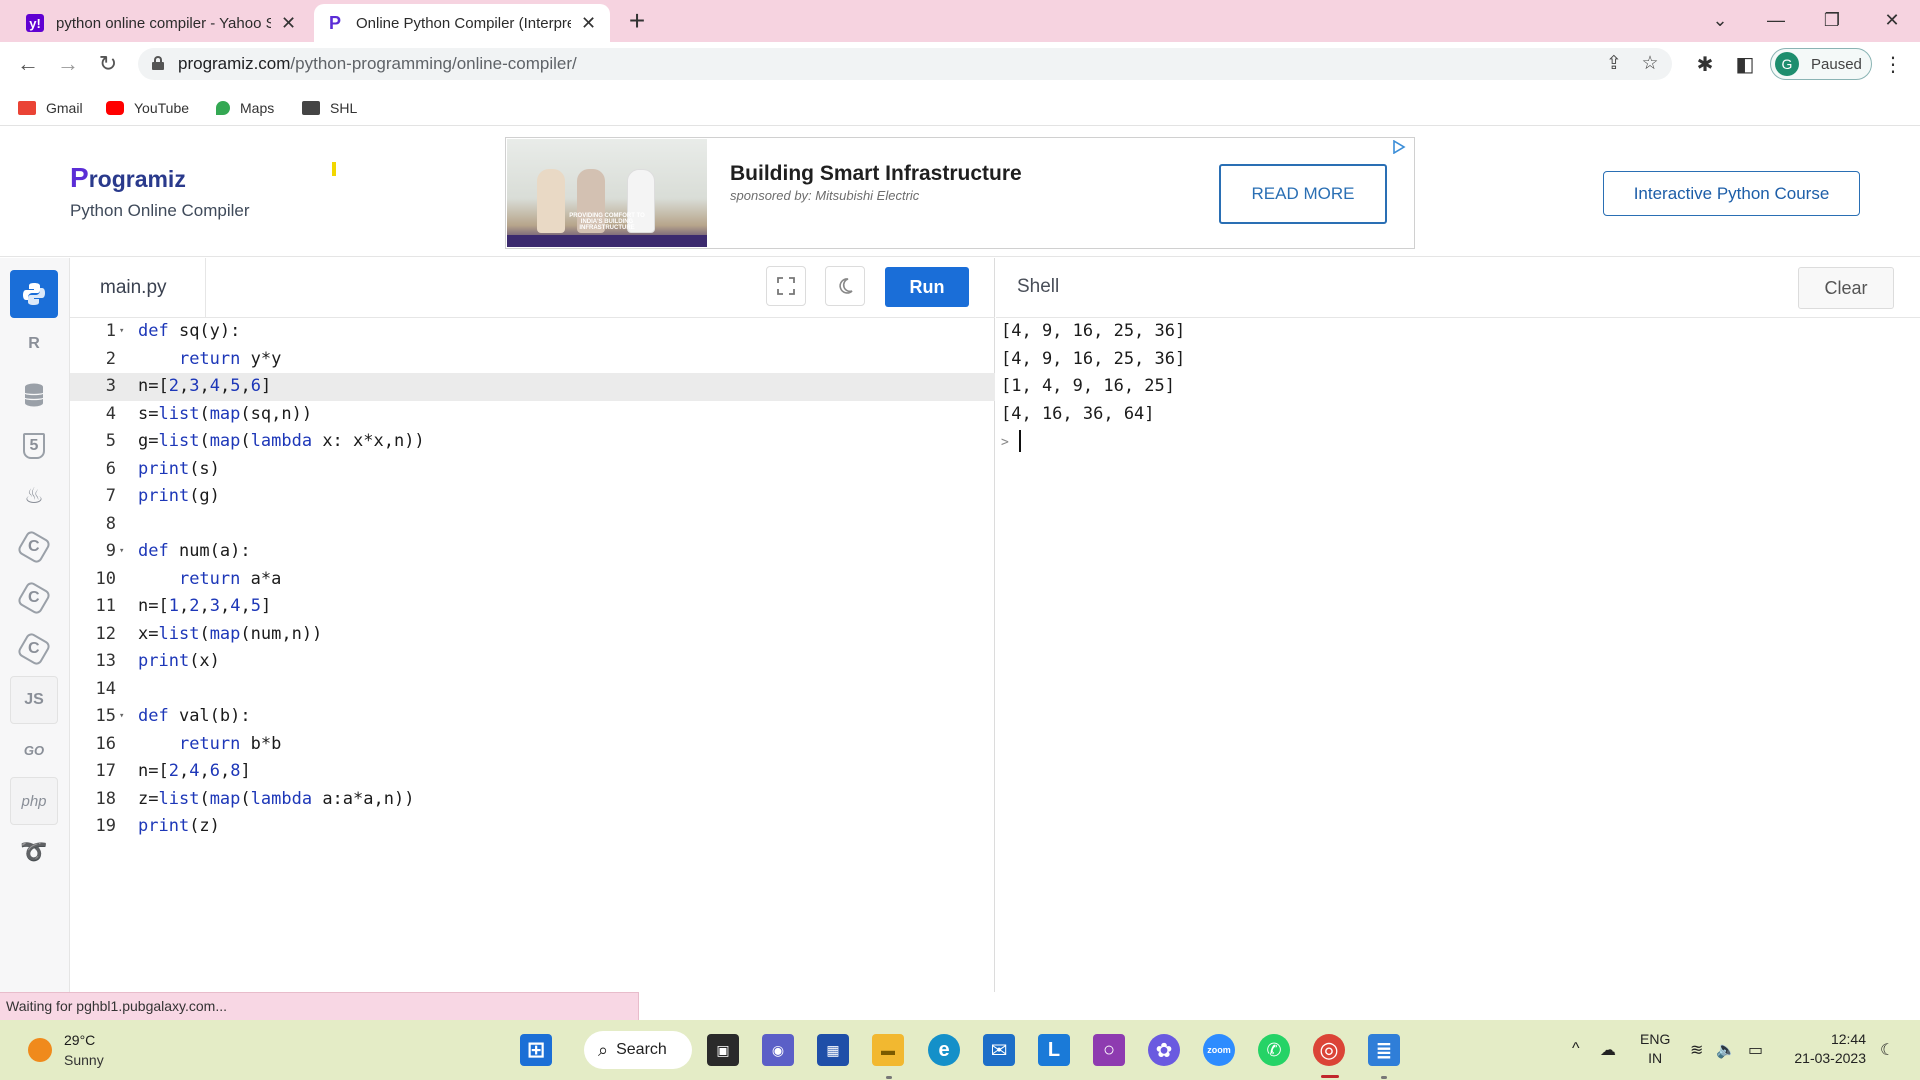 The width and height of the screenshot is (1920, 1080). Describe the element at coordinates (532, 442) in the screenshot. I see `code-line: 5 g=list(map(lambda x: x*x,n))` at that location.